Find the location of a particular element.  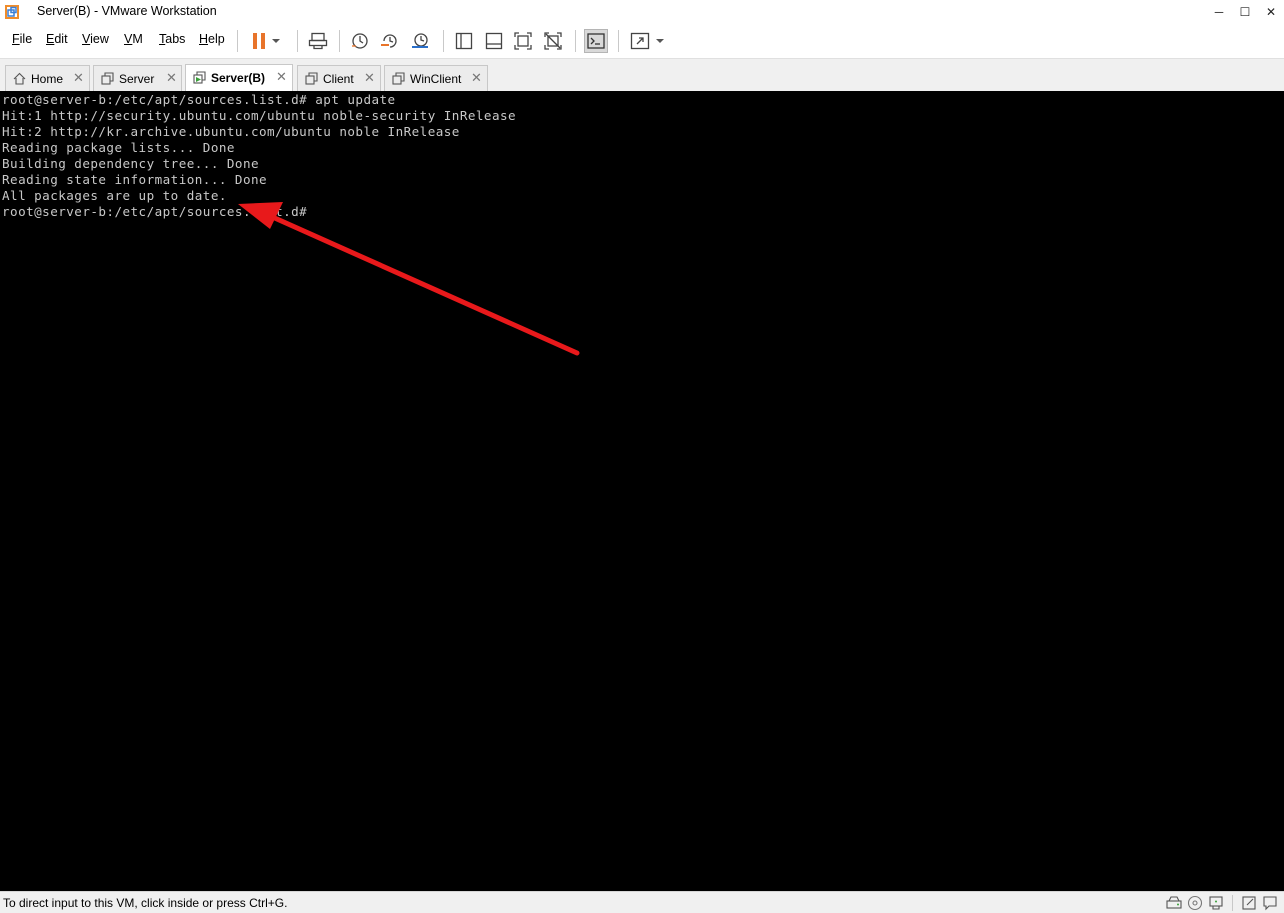

terminal-line: All packages are up to date. is located at coordinates (114, 195).